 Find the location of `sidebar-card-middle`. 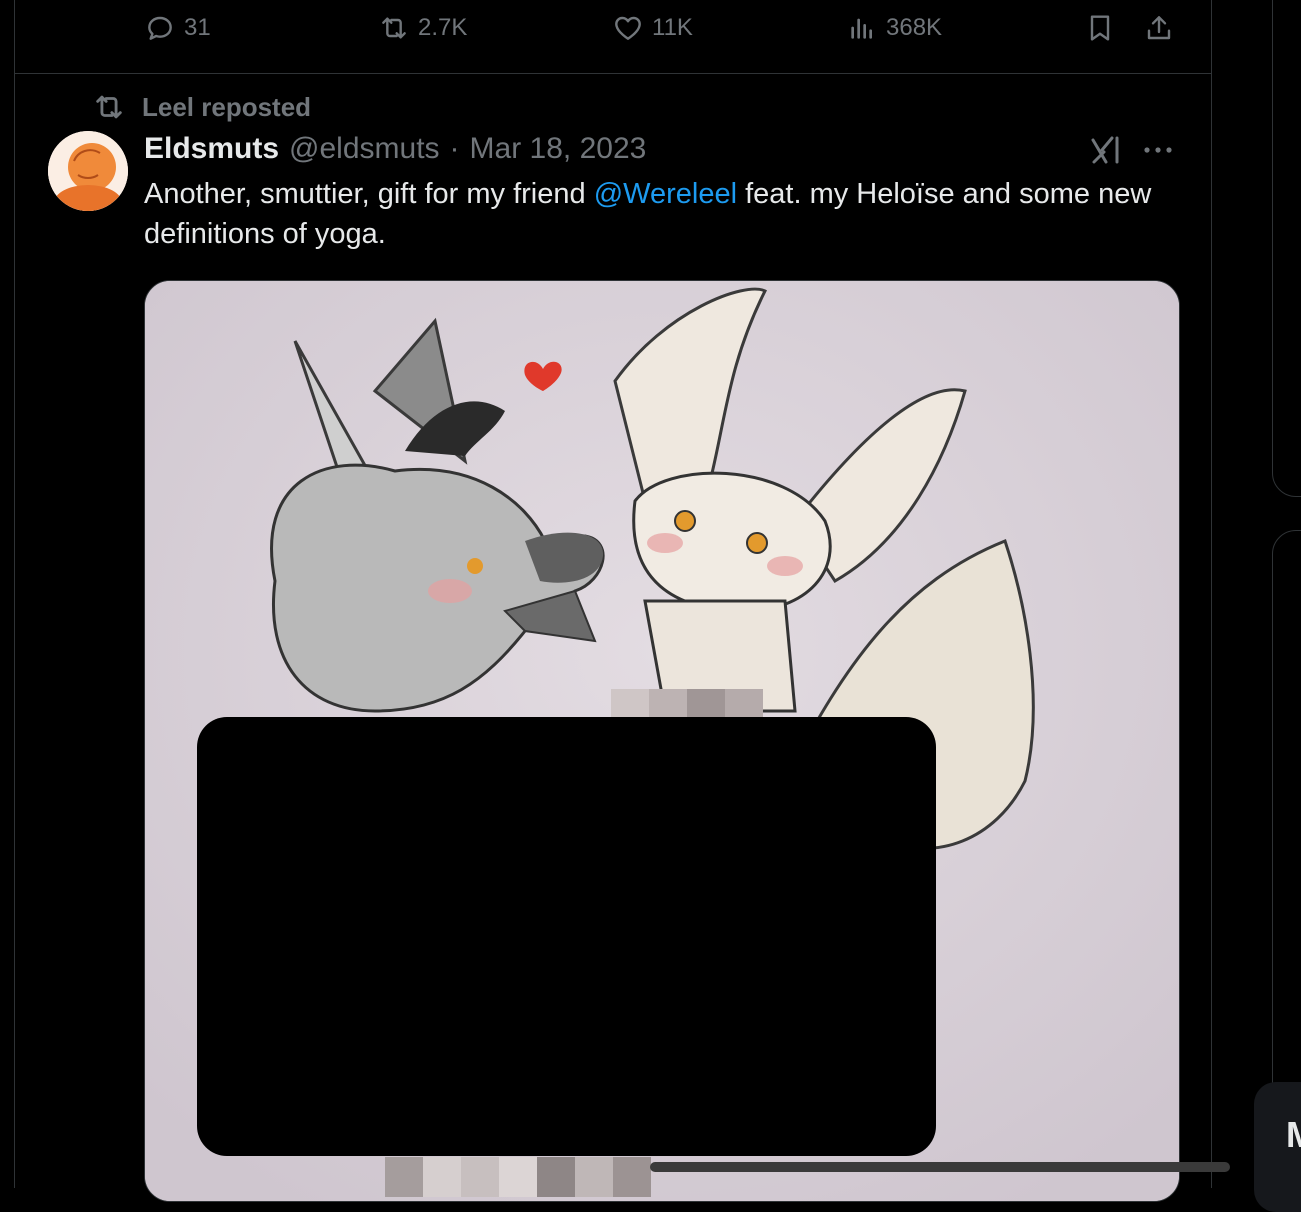

sidebar-card-middle is located at coordinates (1286, 831).